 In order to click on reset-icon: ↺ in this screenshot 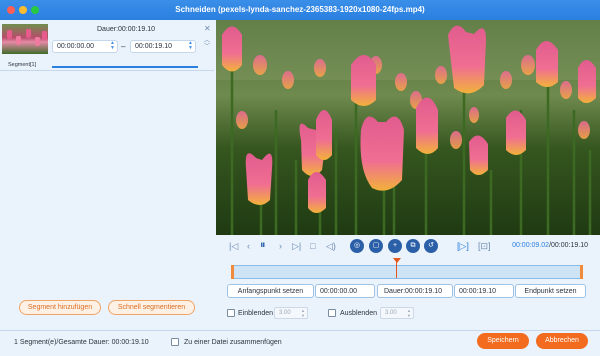, I will do `click(431, 246)`.